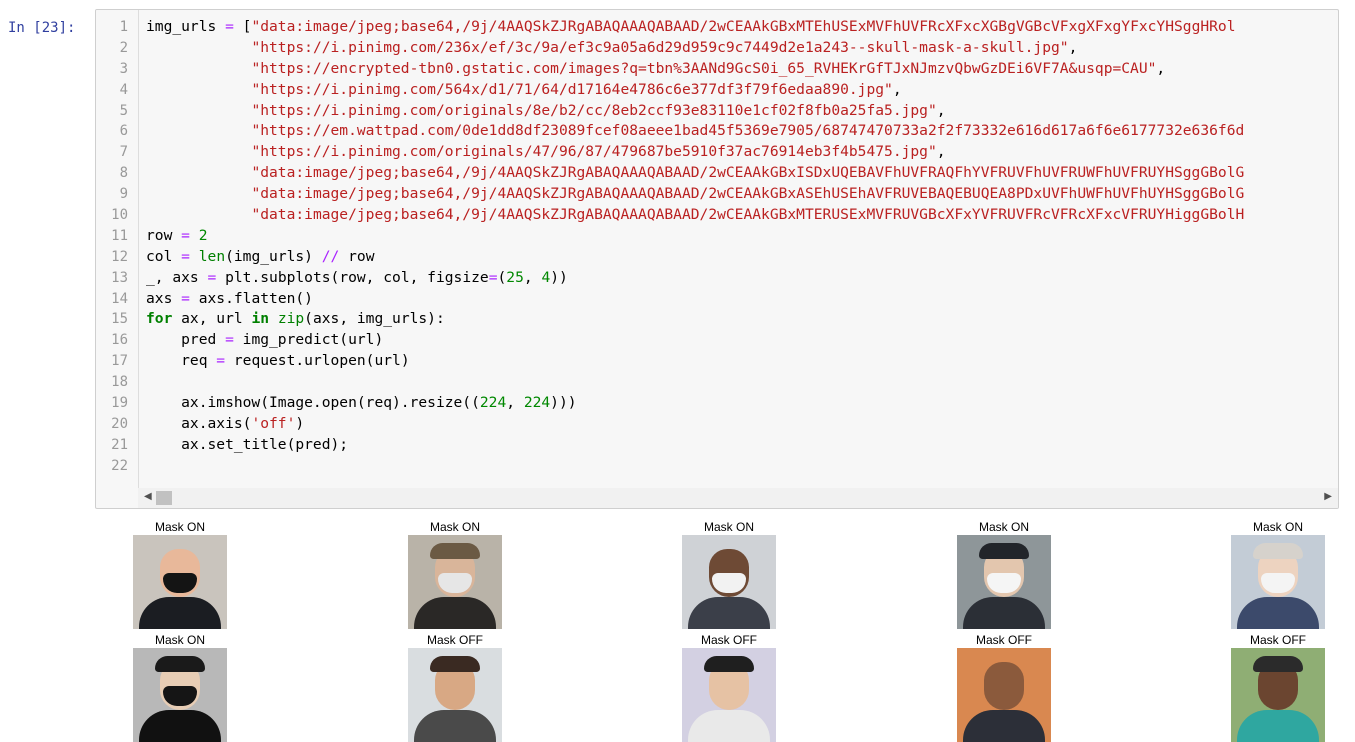 The height and width of the screenshot is (742, 1355). Describe the element at coordinates (123, 89) in the screenshot. I see `line-number: 4` at that location.